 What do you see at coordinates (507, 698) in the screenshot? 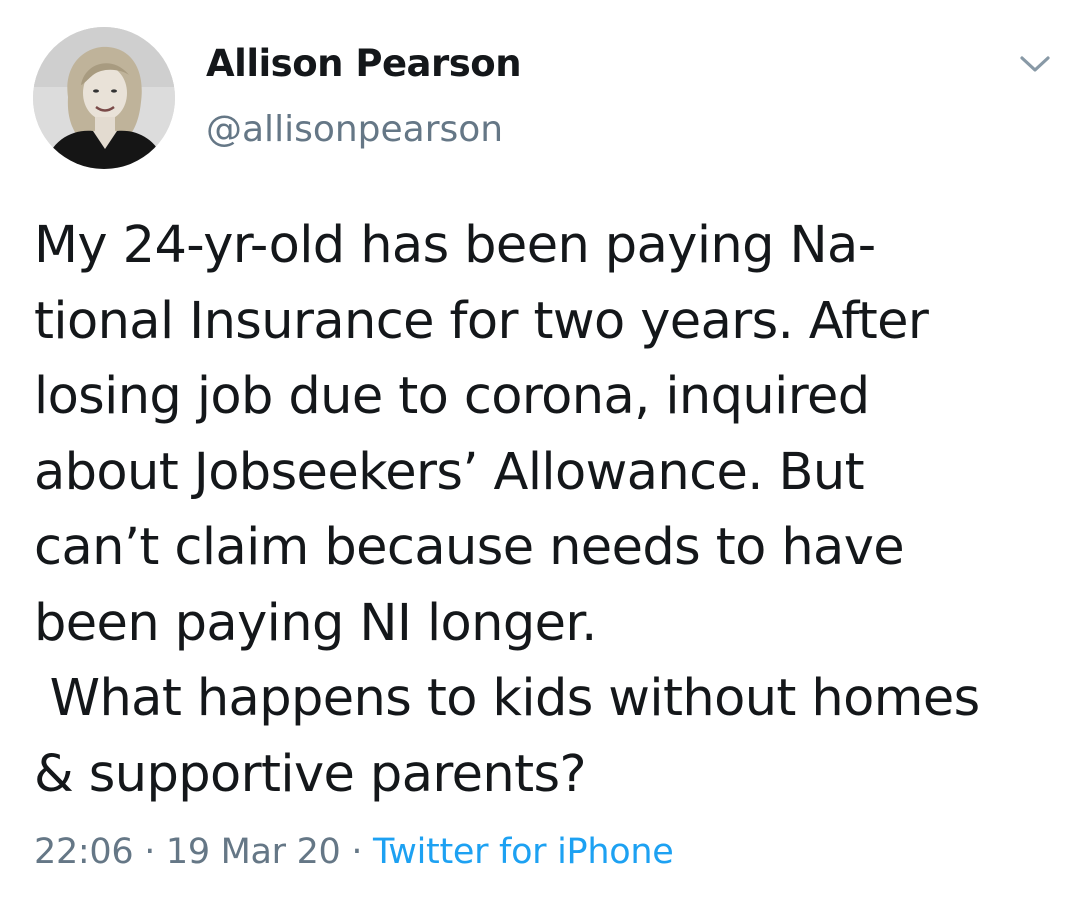
I see `tweet-text-line: What happens to kids without homes` at bounding box center [507, 698].